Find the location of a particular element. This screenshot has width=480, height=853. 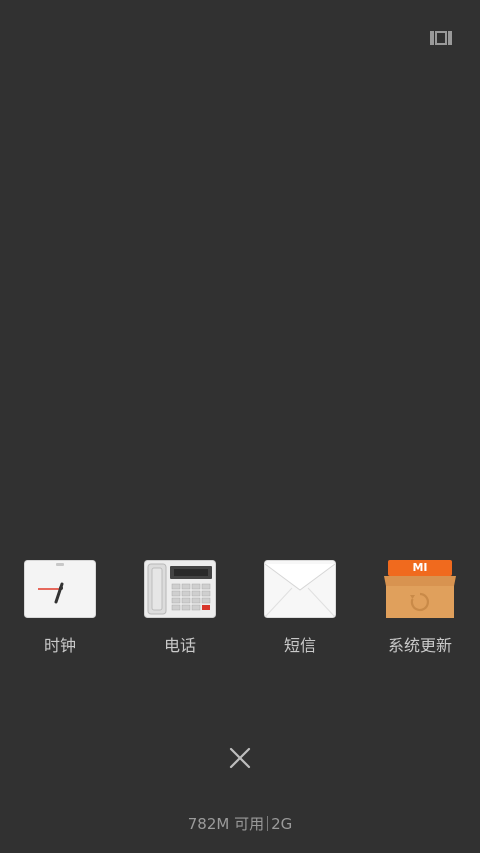

view-toggle-button is located at coordinates (441, 38).